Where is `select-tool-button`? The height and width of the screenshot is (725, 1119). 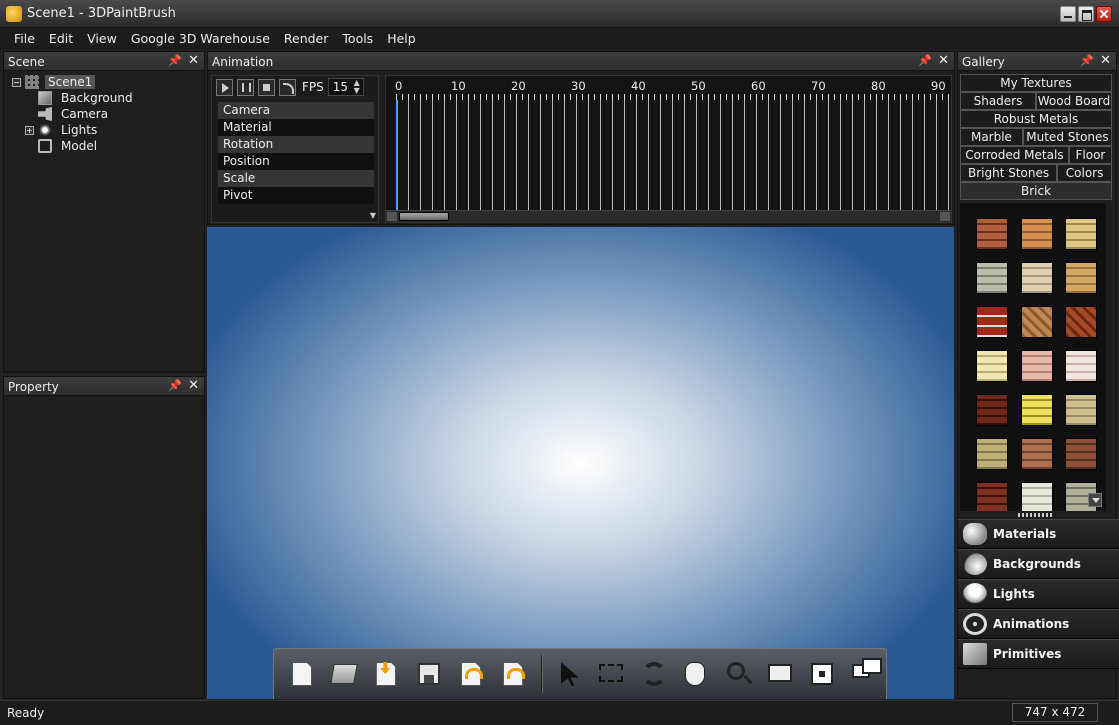 select-tool-button is located at coordinates (568, 674).